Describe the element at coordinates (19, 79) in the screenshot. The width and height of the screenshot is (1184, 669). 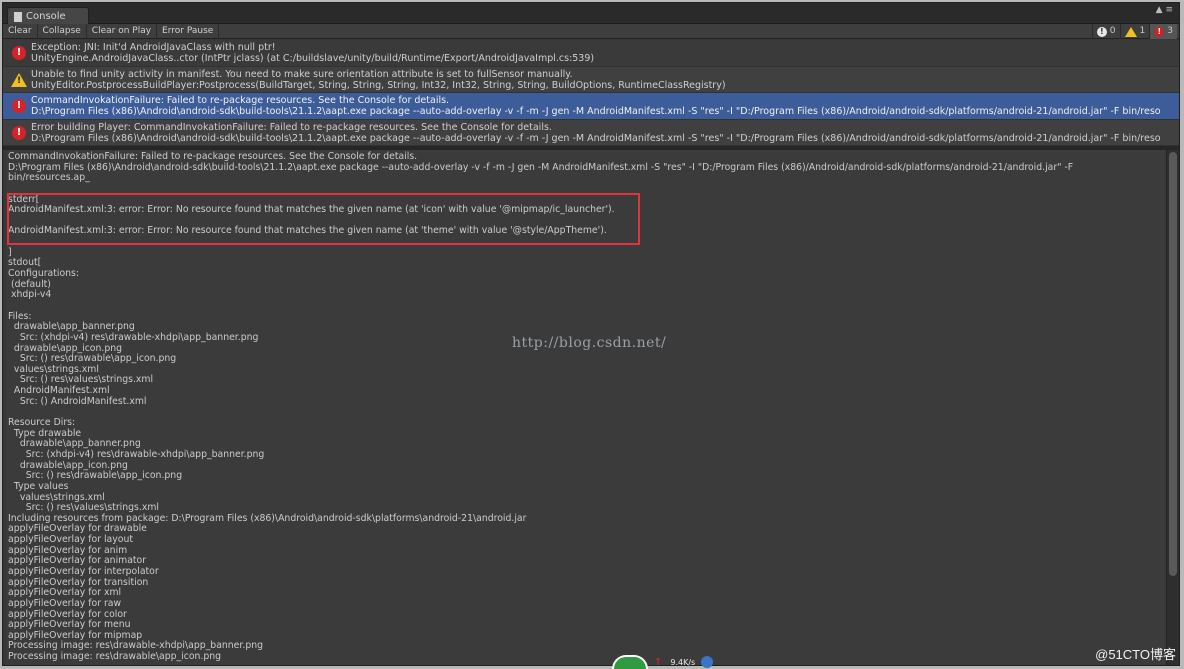
I see `warning-icon: !` at that location.